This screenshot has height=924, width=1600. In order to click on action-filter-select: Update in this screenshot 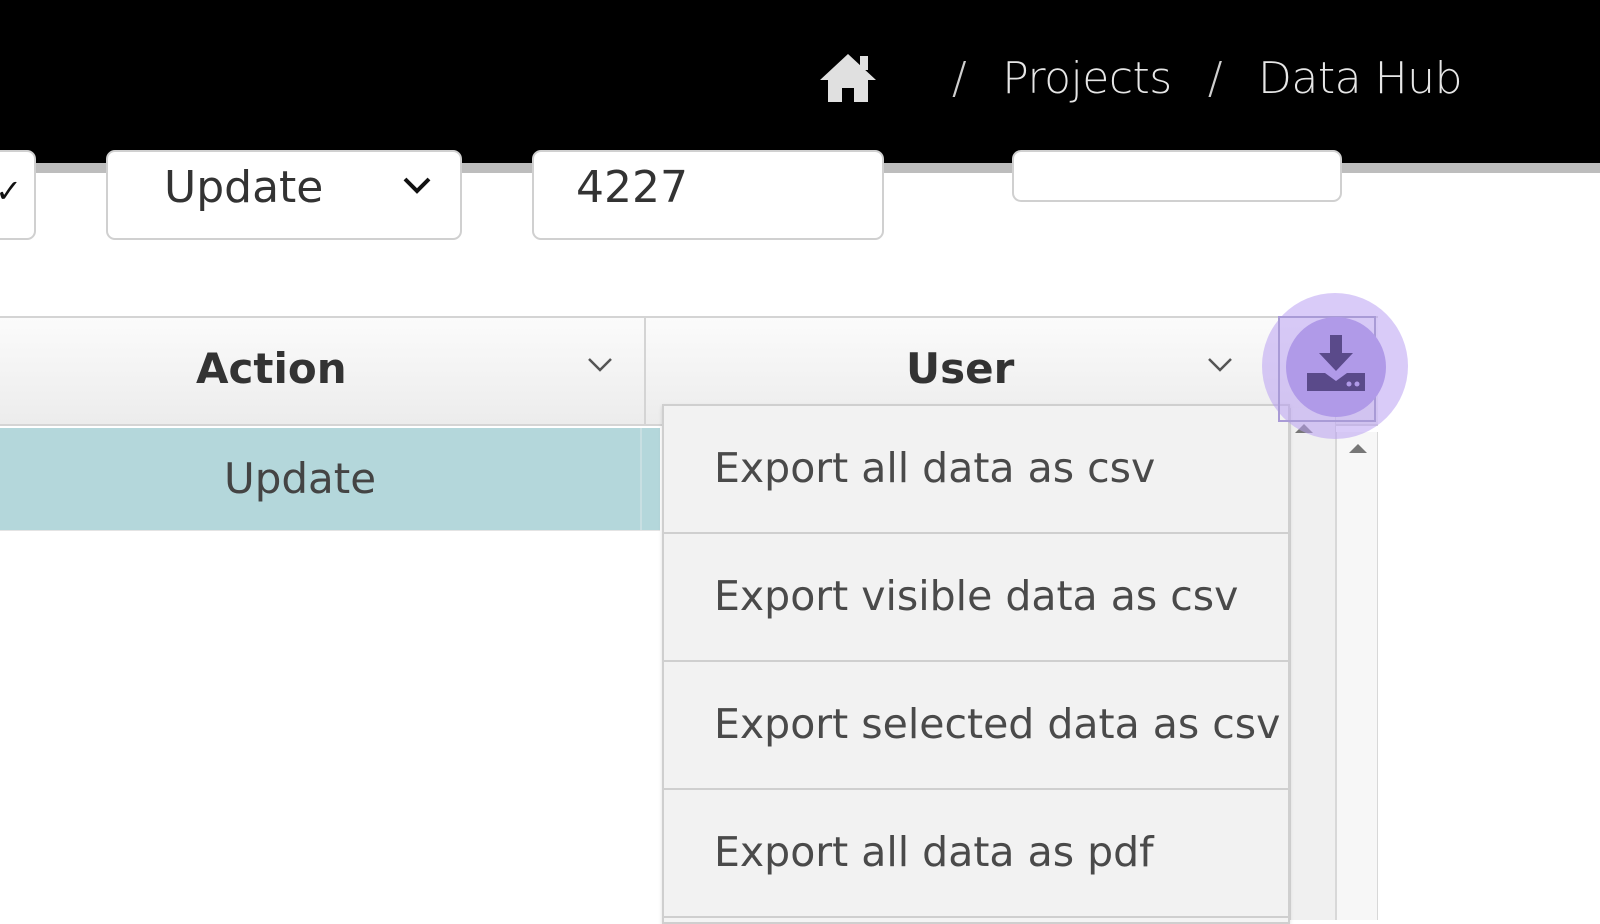, I will do `click(284, 195)`.